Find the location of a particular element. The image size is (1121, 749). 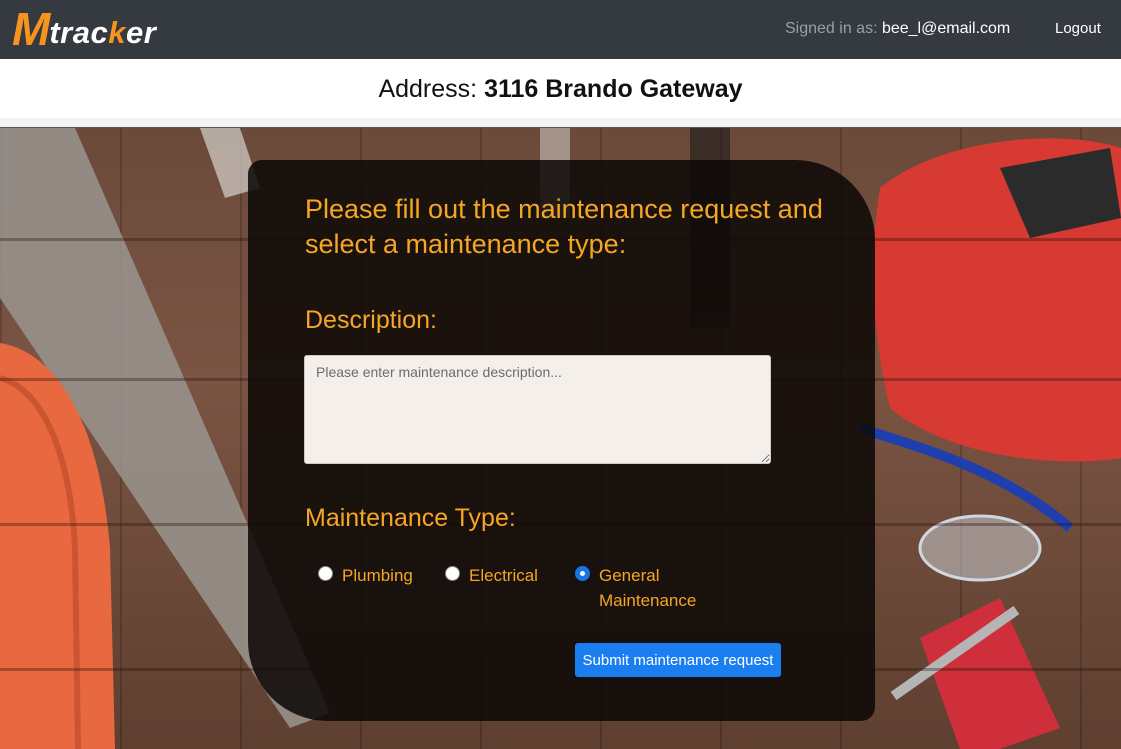

logo-wordmark: tracker is located at coordinates (102, 32).